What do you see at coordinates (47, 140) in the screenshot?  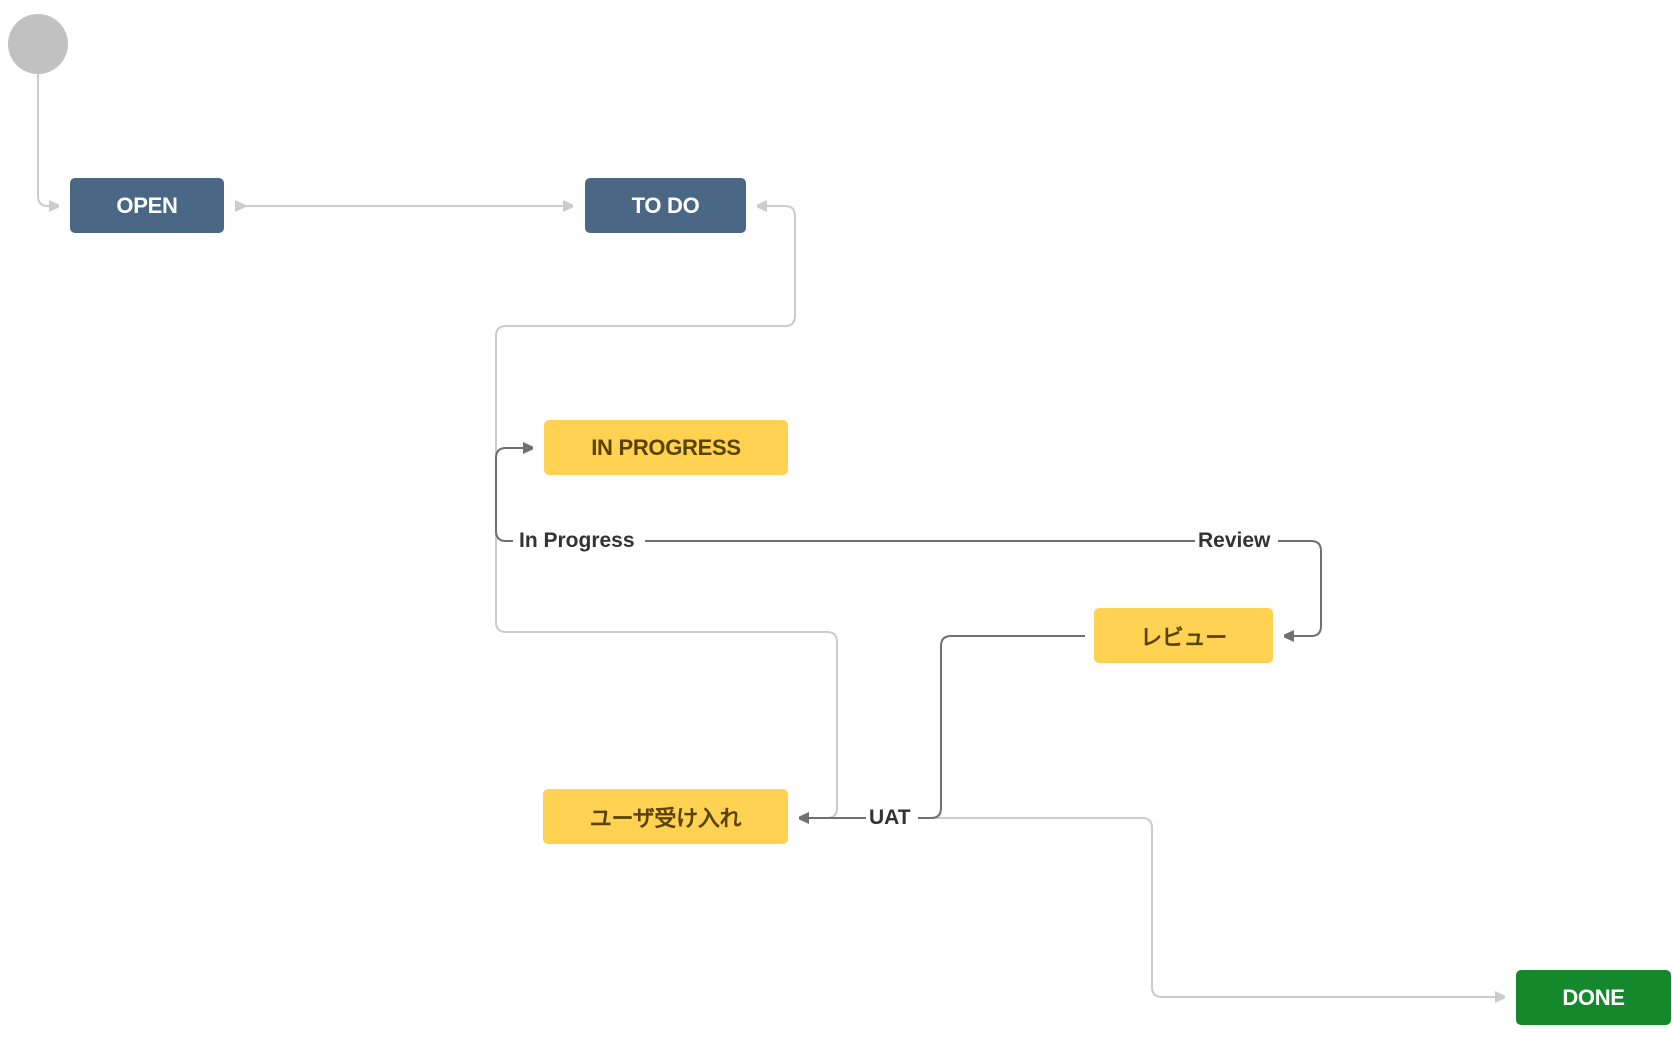 I see `transition-start-to-open` at bounding box center [47, 140].